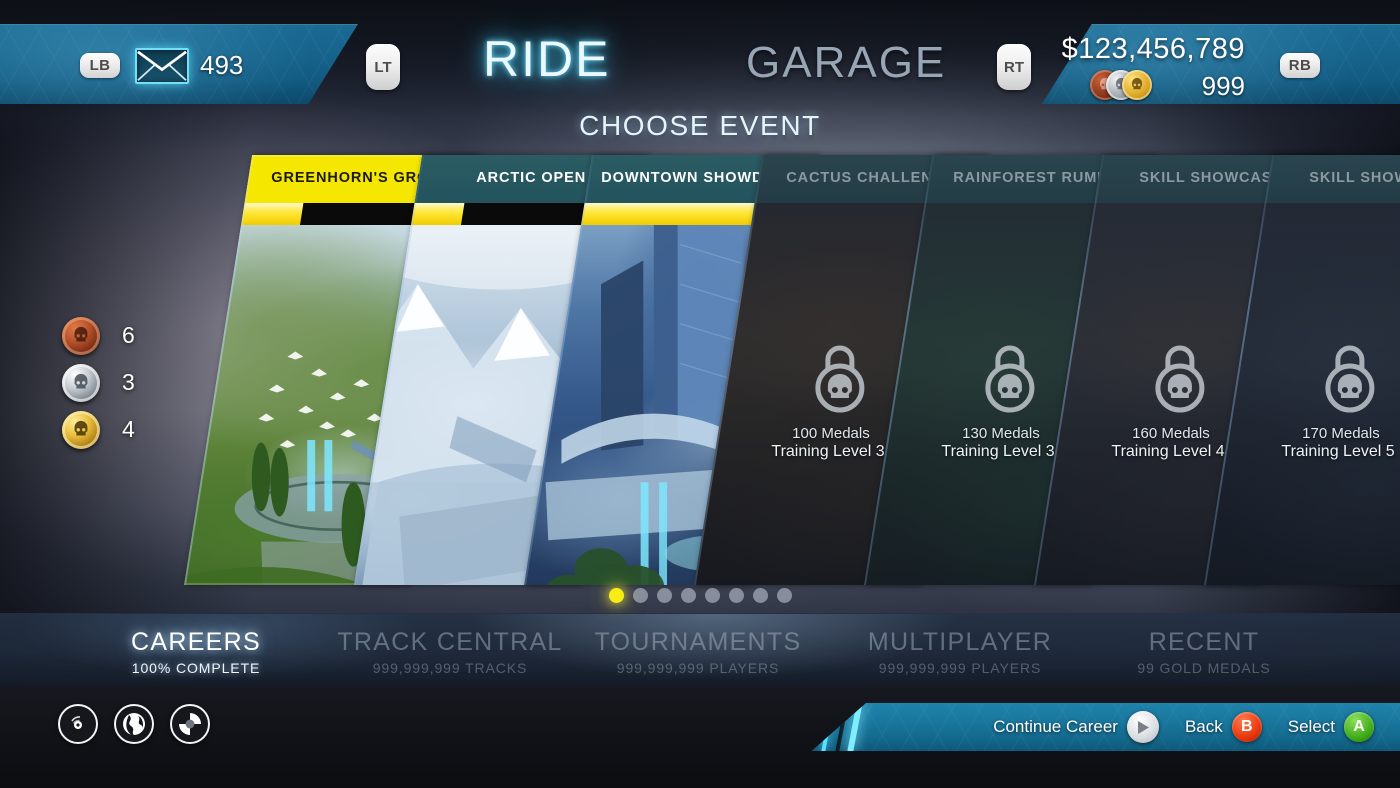  I want to click on prompt-label: Select, so click(1311, 726).